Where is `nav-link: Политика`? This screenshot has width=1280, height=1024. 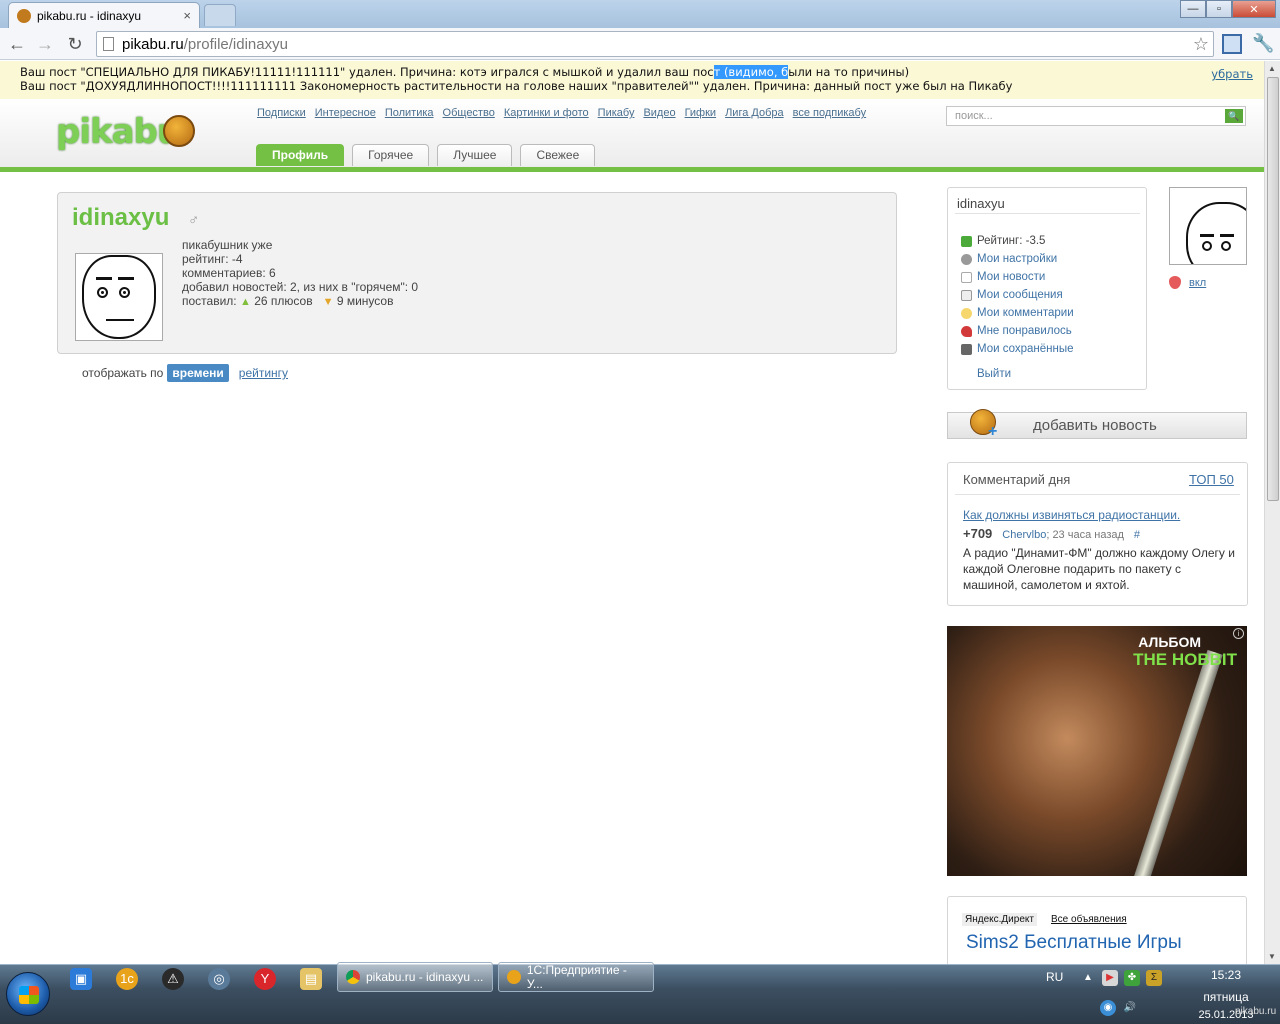 nav-link: Политика is located at coordinates (409, 113).